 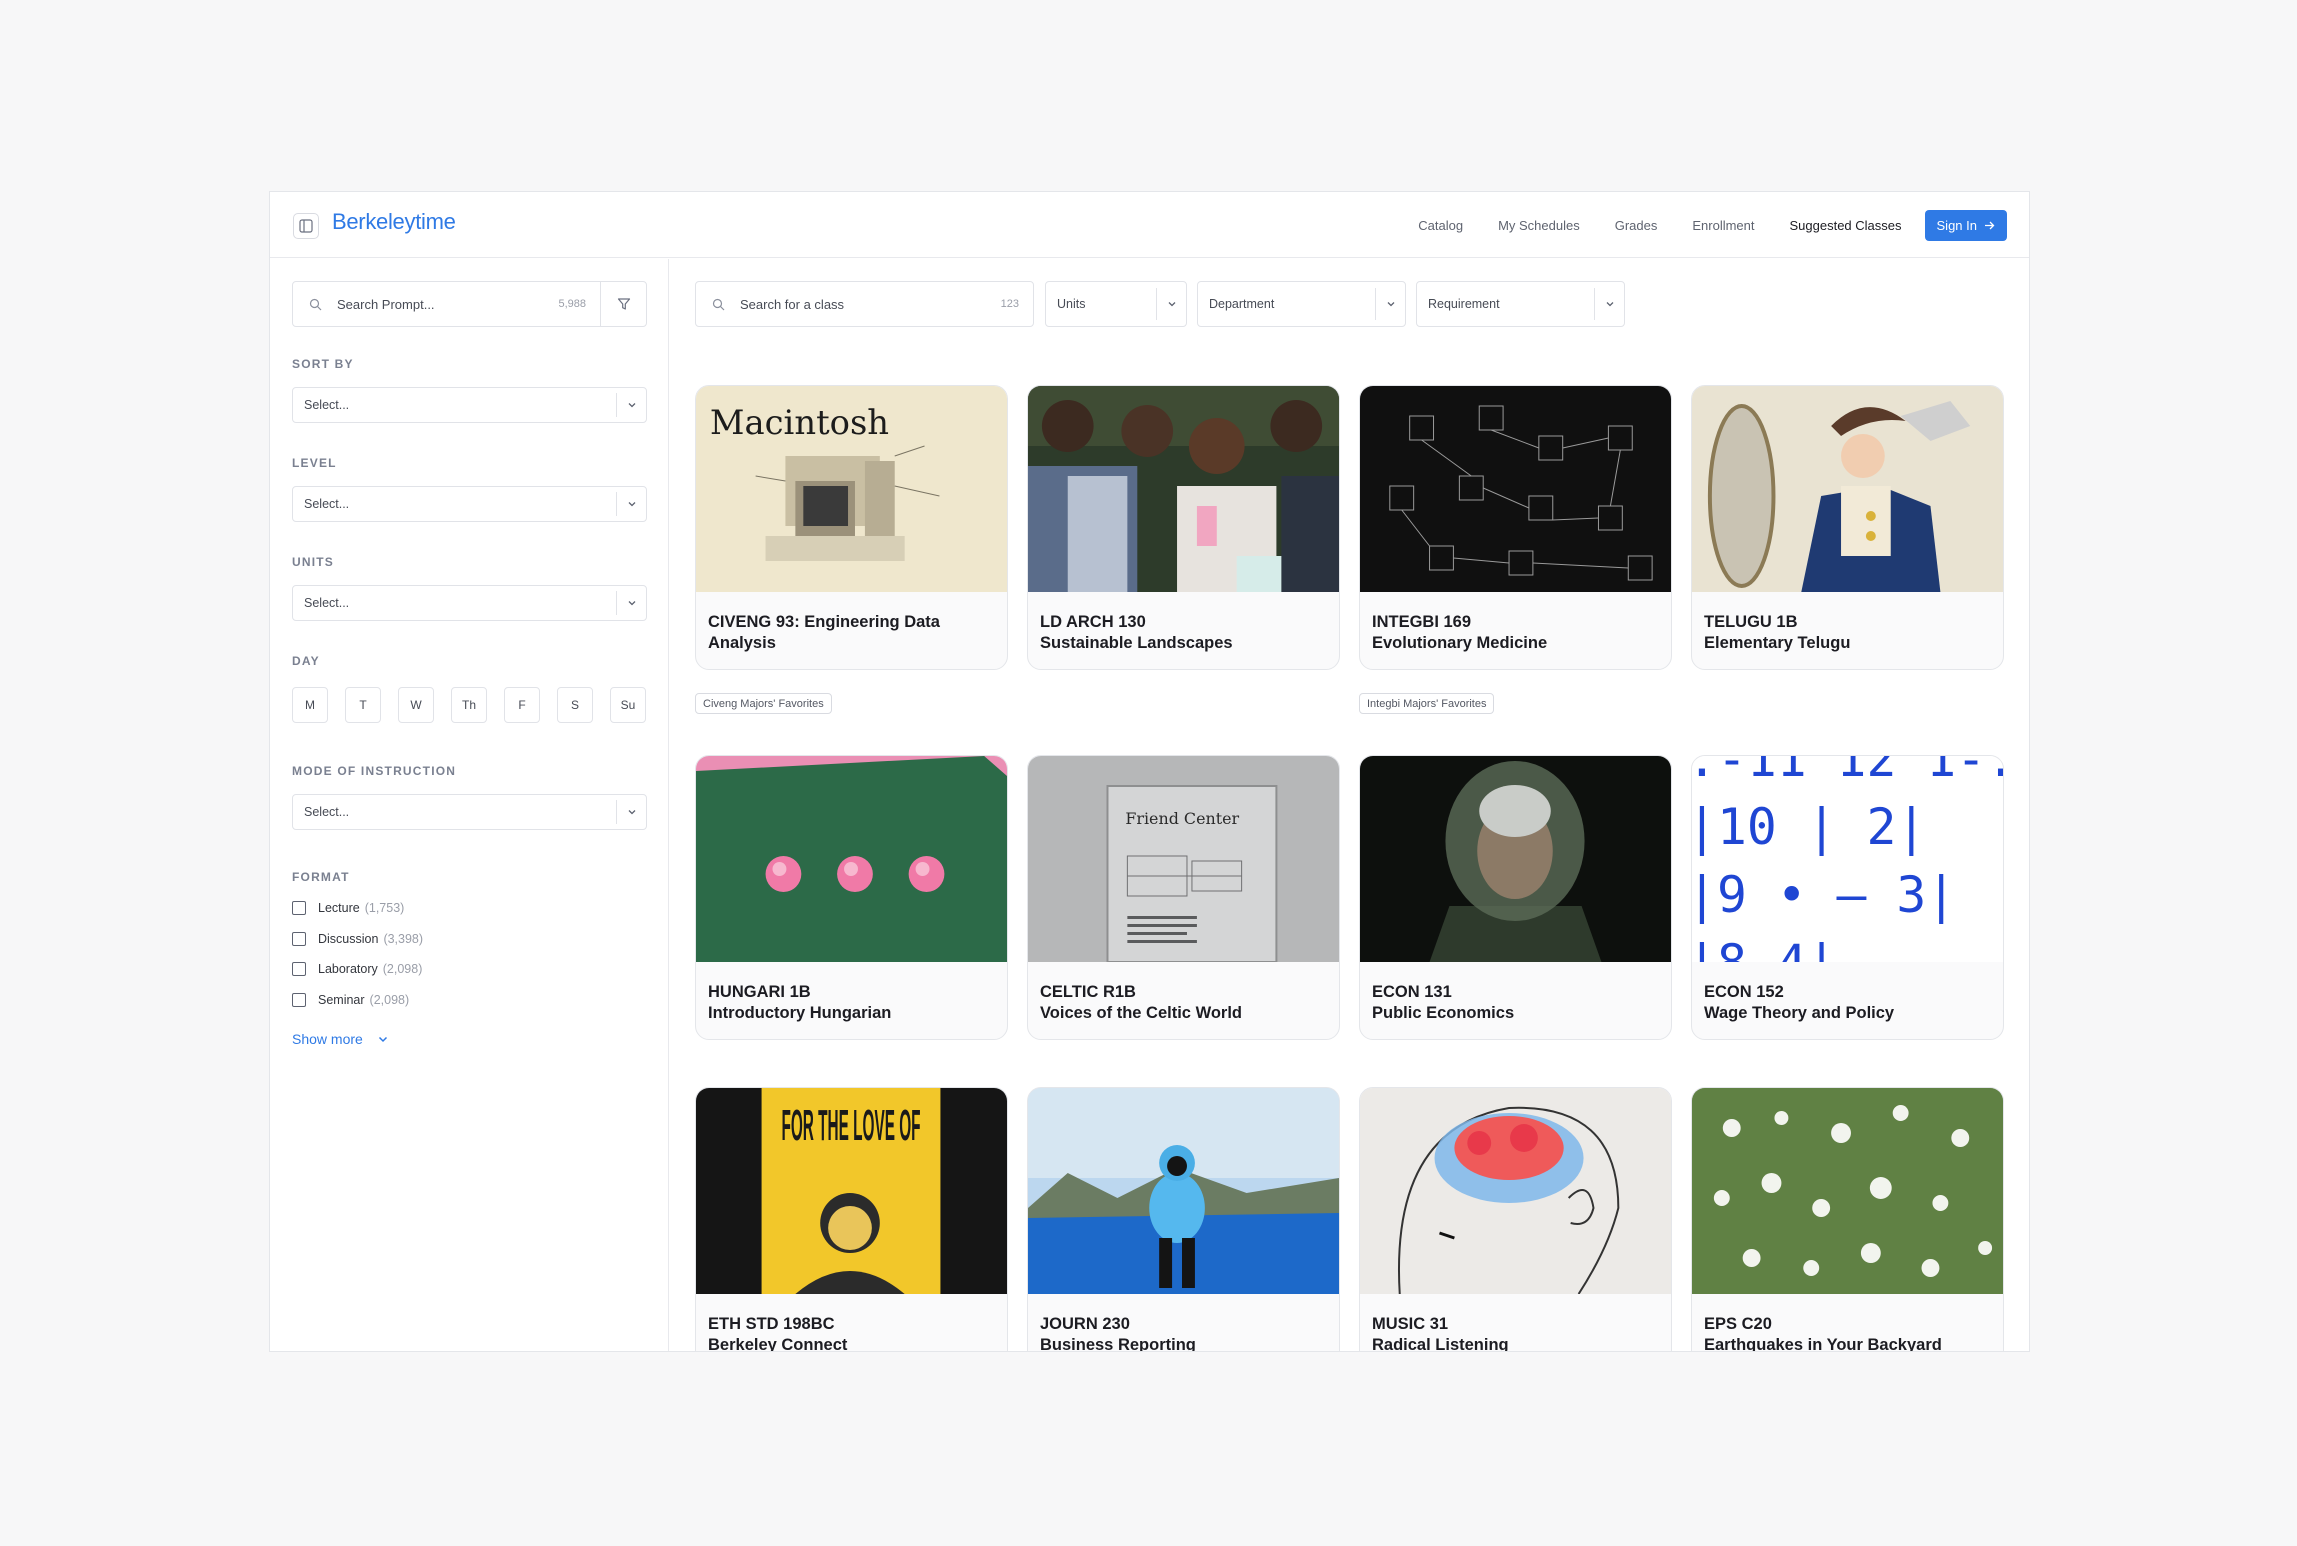 I want to click on card-code: ECON 152, so click(x=1744, y=992).